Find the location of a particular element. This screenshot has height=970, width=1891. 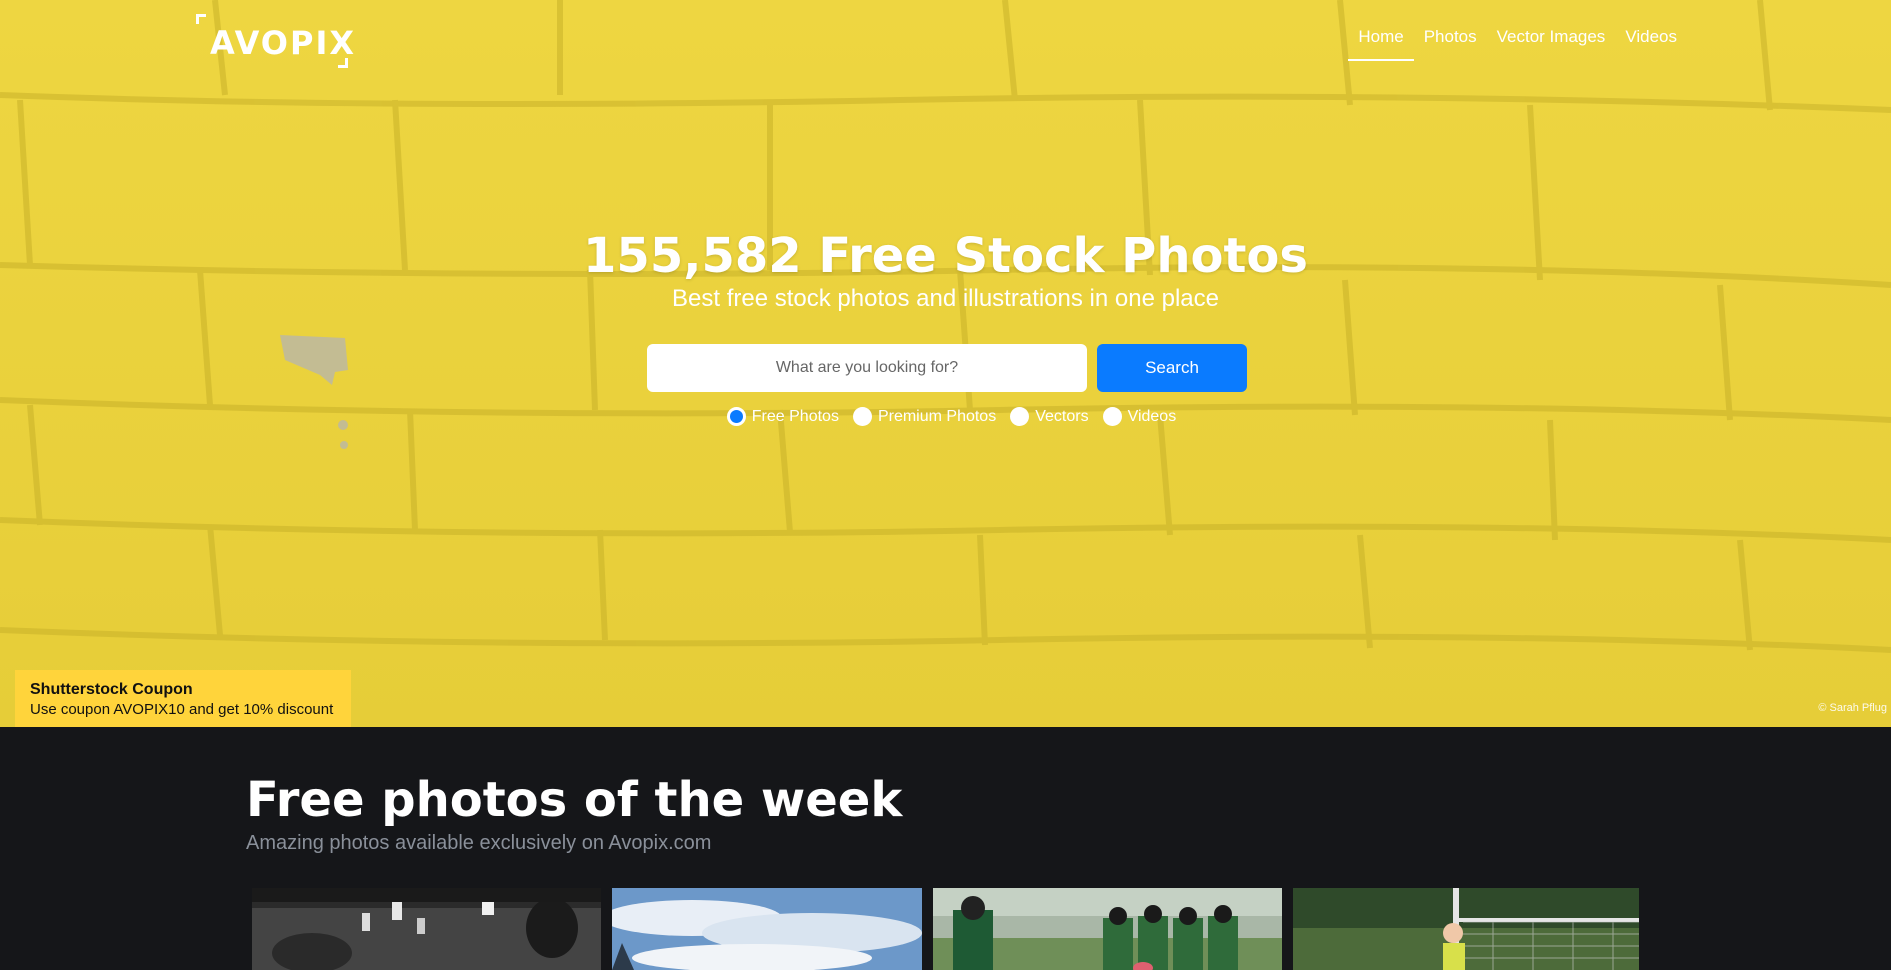

avopix-logo: AVOPIX is located at coordinates (275, 41).